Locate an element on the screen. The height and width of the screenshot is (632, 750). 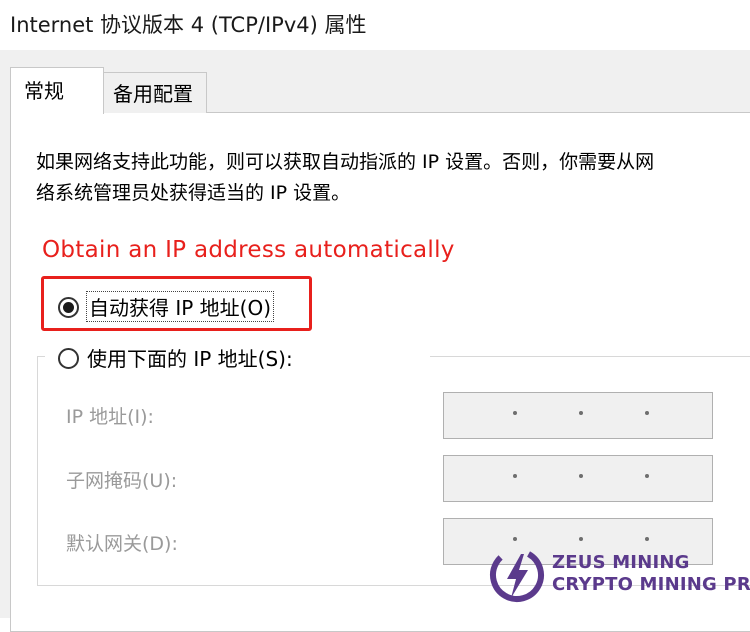
tab-general: 常规 is located at coordinates (57, 90).